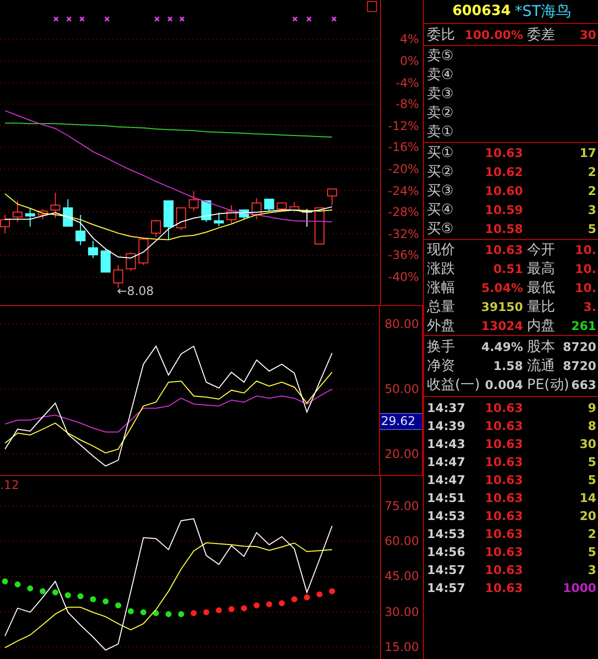 This screenshot has width=598, height=659. I want to click on axis-label: -36%, so click(403, 255).